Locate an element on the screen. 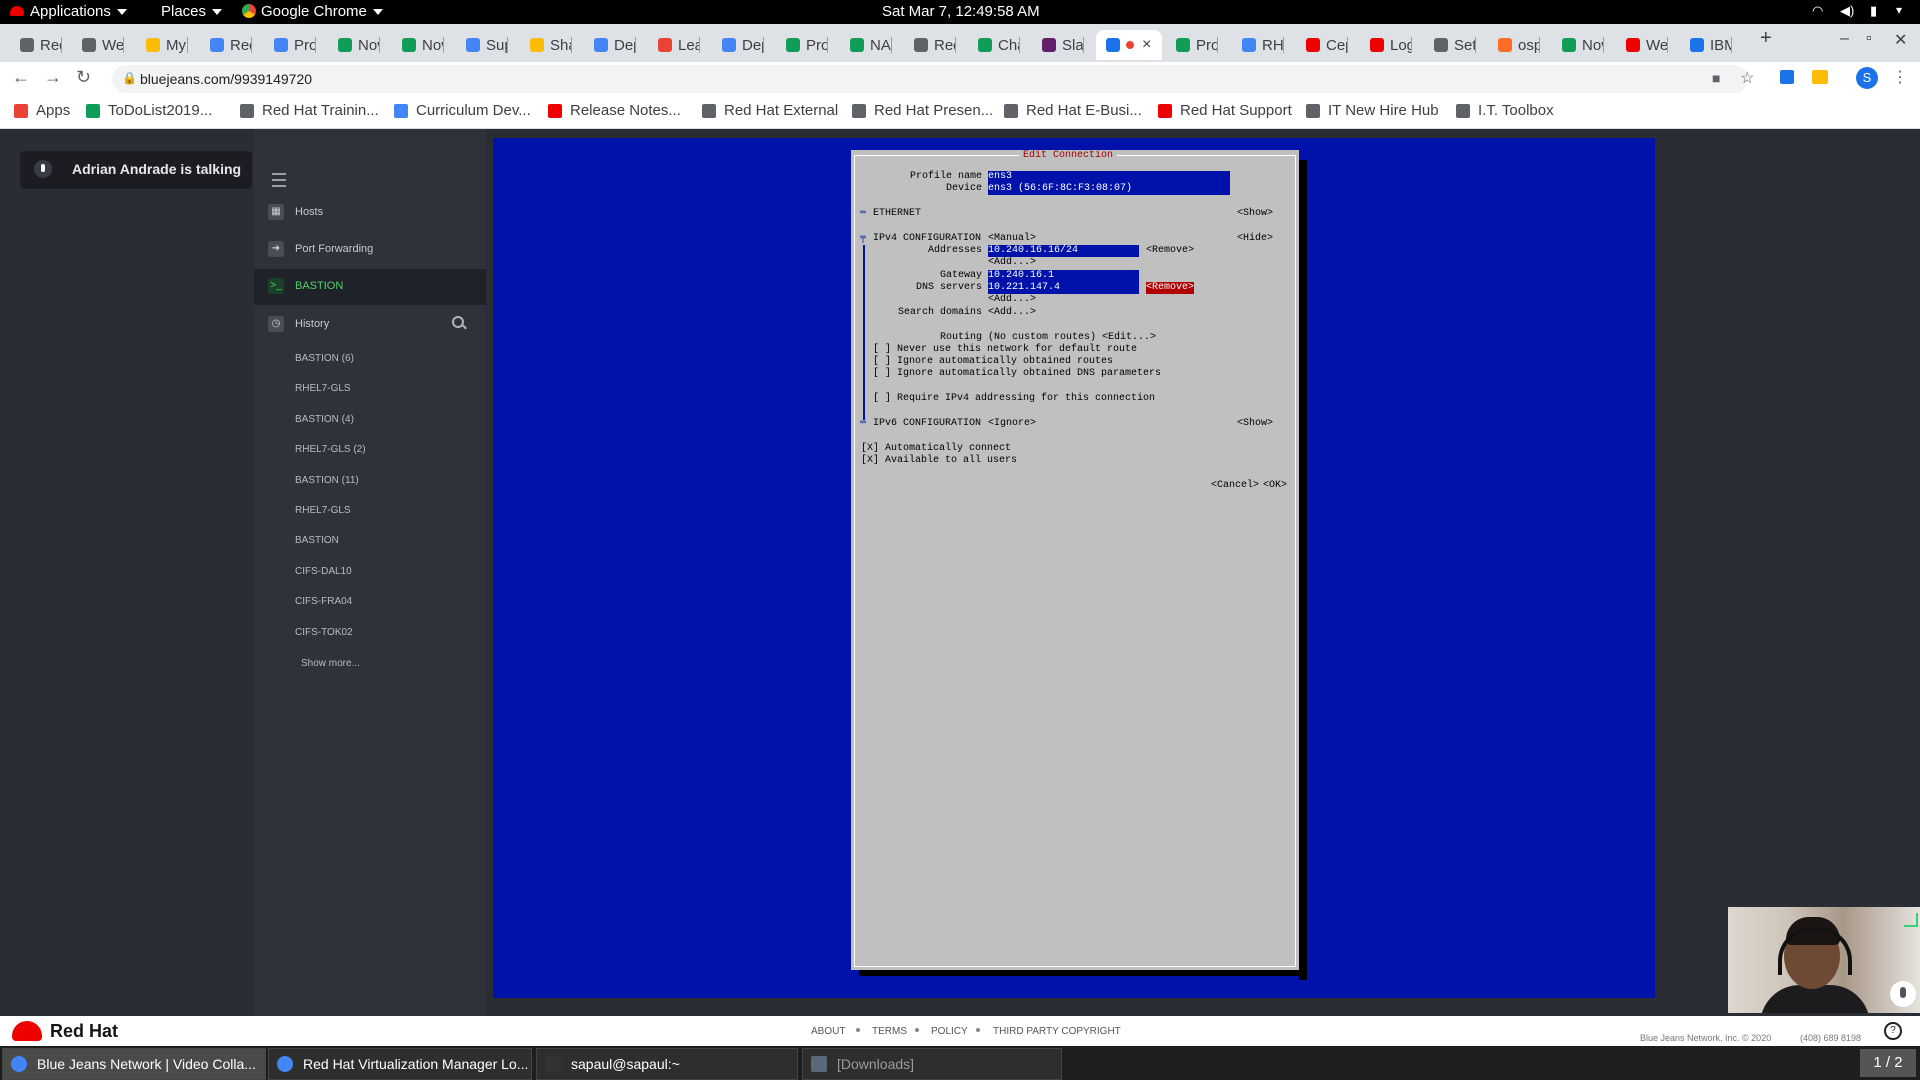 The width and height of the screenshot is (1920, 1080). address-bar: 🔒 bluejeans.com/9939149720 ■ is located at coordinates (930, 79).